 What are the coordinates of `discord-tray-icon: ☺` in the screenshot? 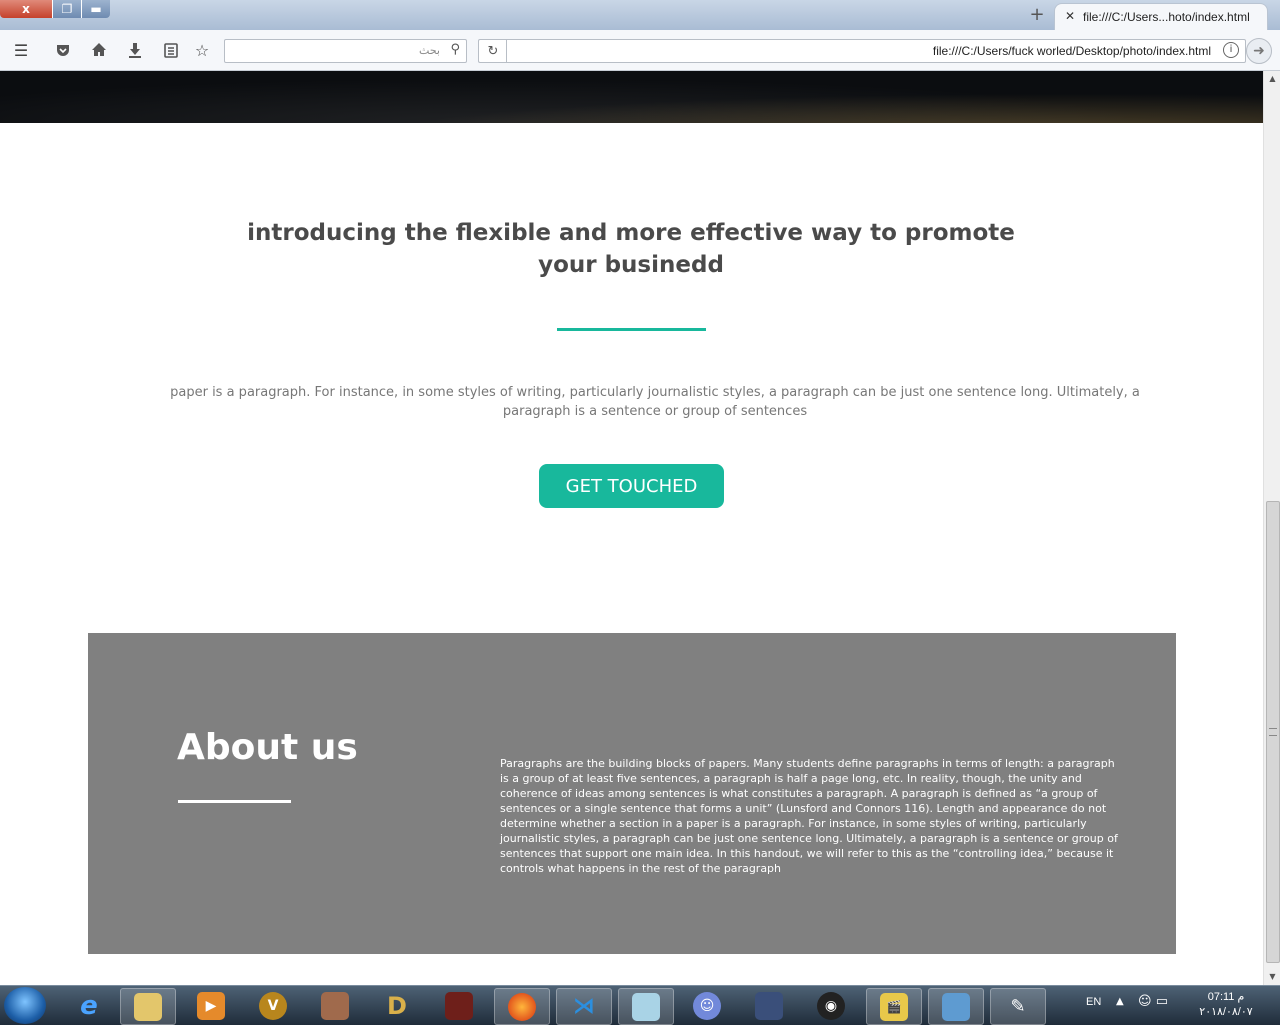 It's located at (1145, 1001).